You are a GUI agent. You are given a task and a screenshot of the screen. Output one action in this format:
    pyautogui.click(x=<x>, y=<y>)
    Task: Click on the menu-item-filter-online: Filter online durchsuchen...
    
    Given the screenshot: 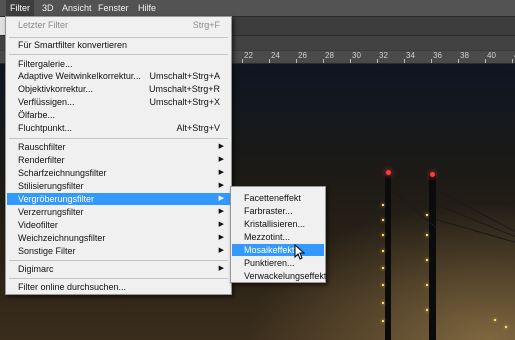 What is the action you would take?
    pyautogui.click(x=118, y=287)
    